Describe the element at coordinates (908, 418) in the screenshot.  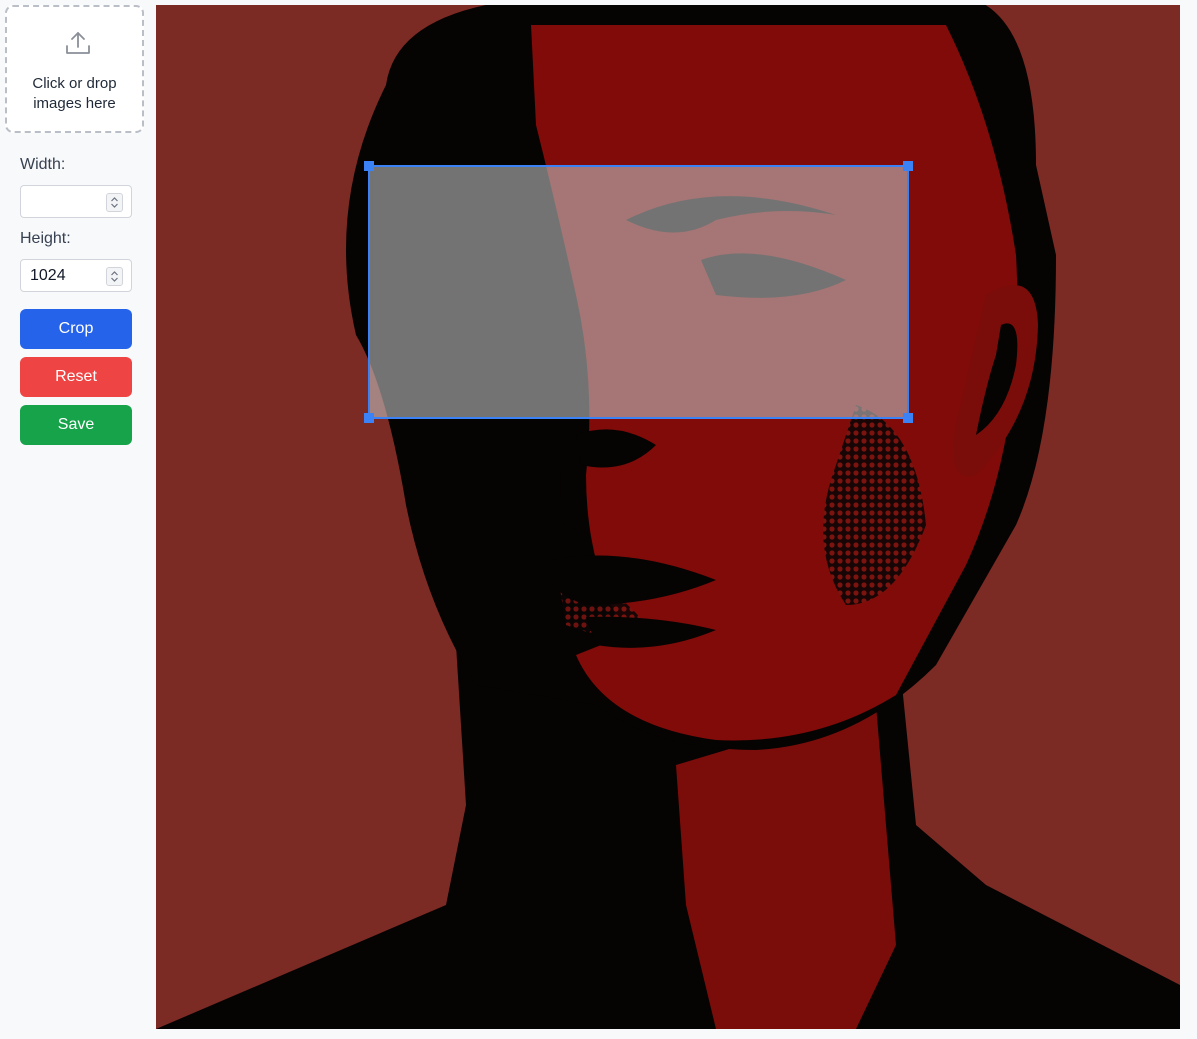
I see `crop-handle-bottom-right` at that location.